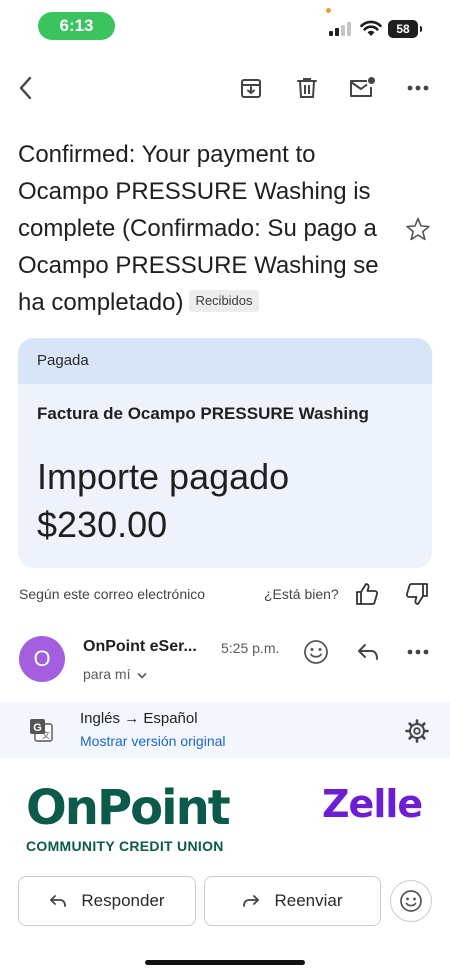 Image resolution: width=450 pixels, height=975 pixels. I want to click on back-button, so click(26, 88).